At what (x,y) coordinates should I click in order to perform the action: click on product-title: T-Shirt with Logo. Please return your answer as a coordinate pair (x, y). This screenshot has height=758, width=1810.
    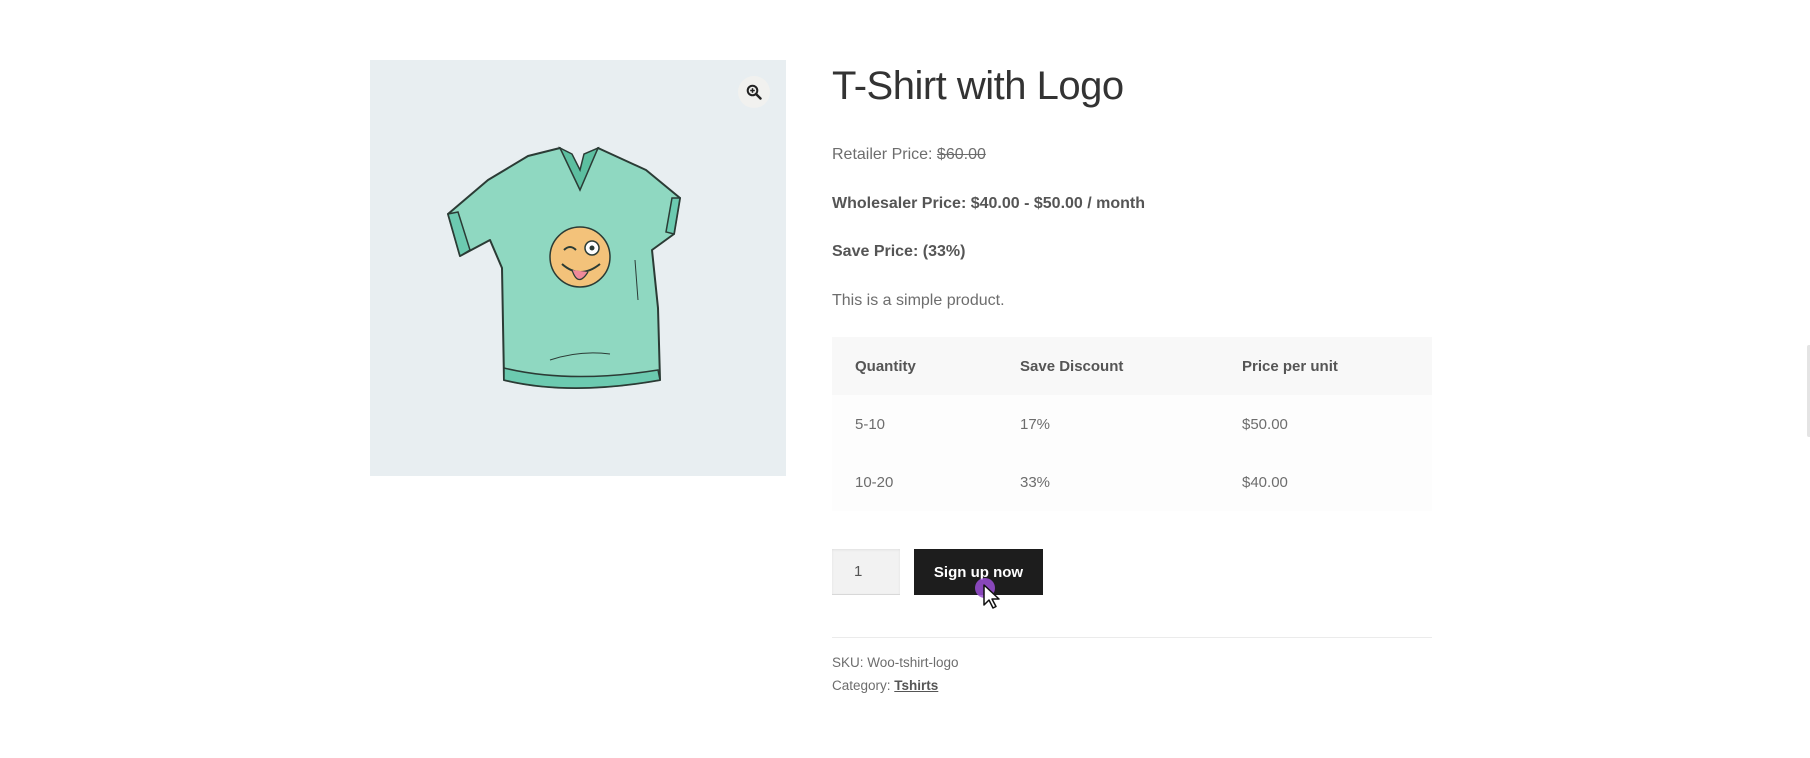
    Looking at the image, I should click on (978, 86).